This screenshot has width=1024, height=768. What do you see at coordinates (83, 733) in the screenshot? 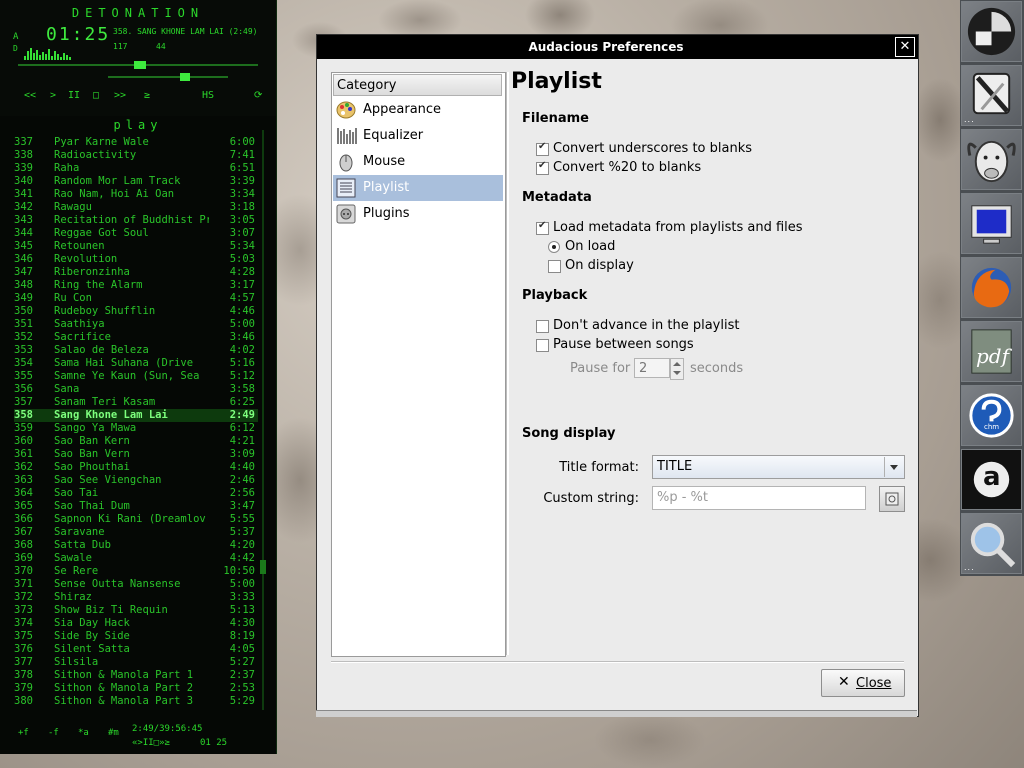
I see `select-all-button: *a` at bounding box center [83, 733].